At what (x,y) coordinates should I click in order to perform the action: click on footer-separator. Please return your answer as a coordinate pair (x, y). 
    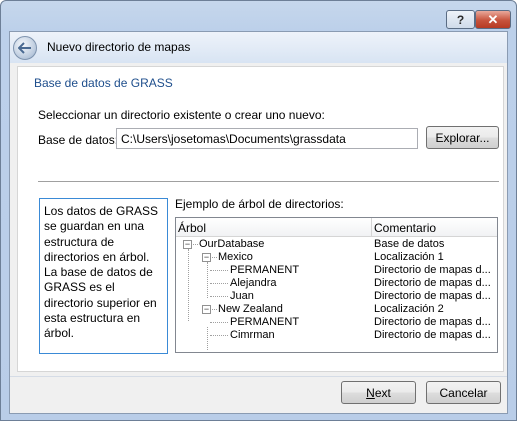
    Looking at the image, I should click on (258, 376).